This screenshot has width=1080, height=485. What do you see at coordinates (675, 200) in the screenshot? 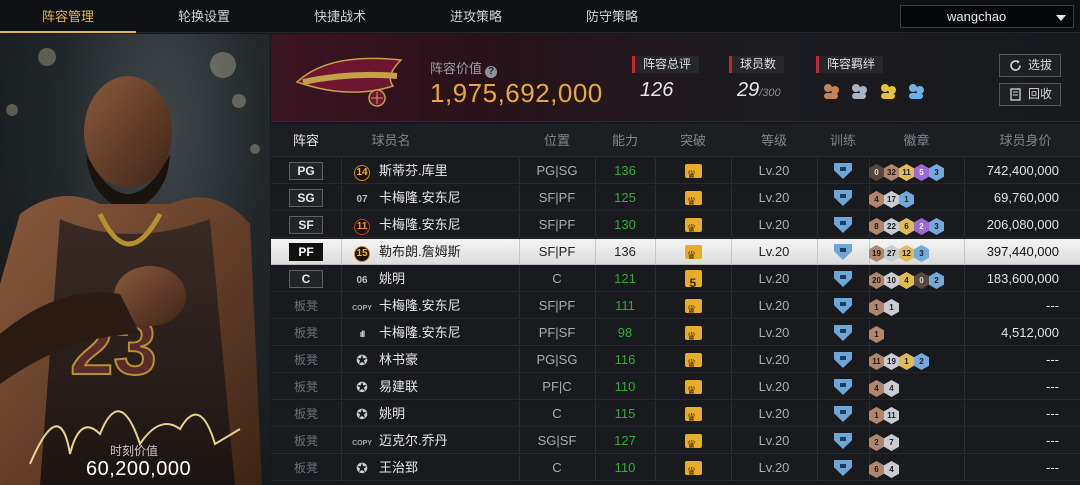
I see `table-row: SG 07 卡梅隆.安东尼 SF|PF 125 Lv.20 4171 69,760,000` at bounding box center [675, 200].